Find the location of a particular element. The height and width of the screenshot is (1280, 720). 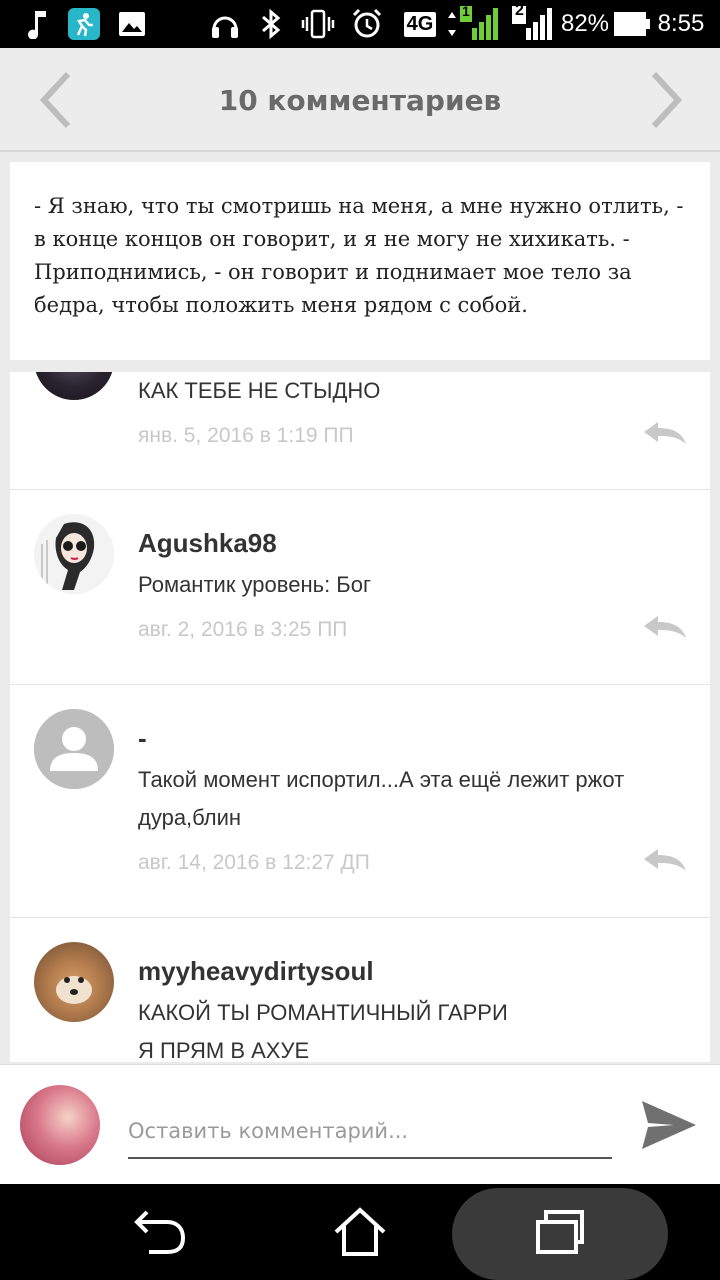

network-type-badge: 4G is located at coordinates (420, 24).